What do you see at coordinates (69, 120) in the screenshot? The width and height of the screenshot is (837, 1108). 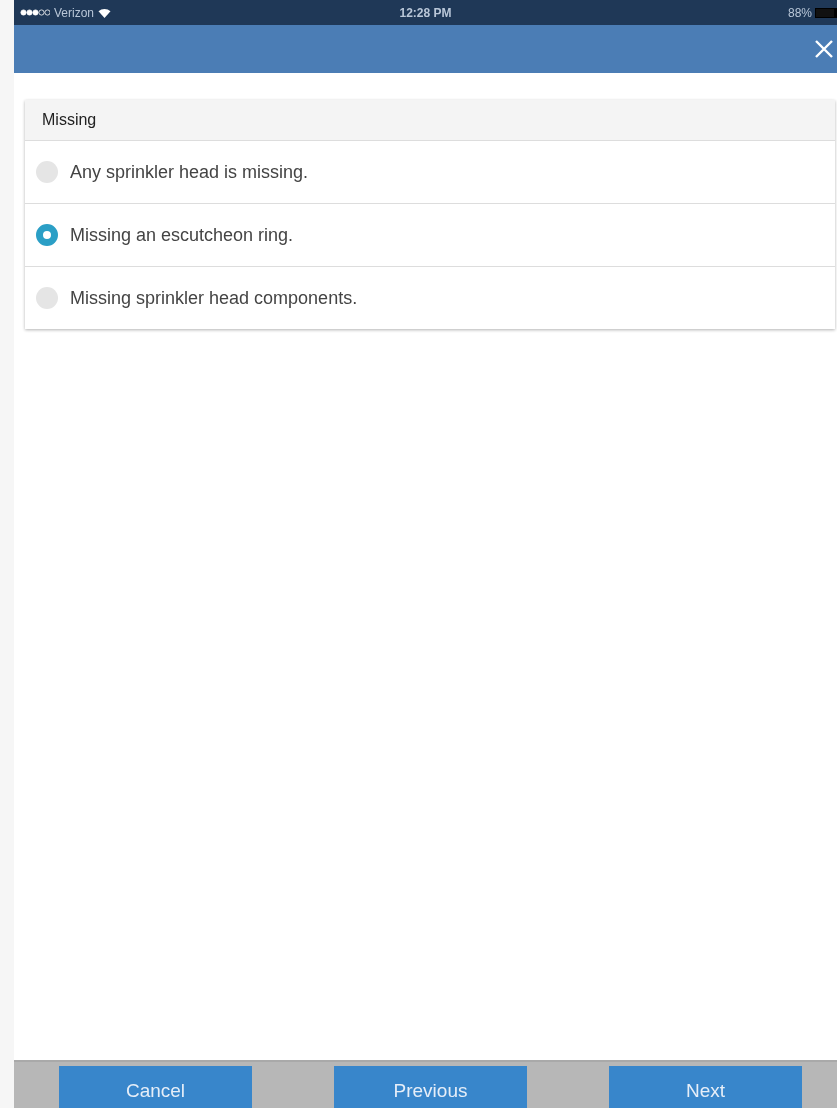 I see `group-title: Missing` at bounding box center [69, 120].